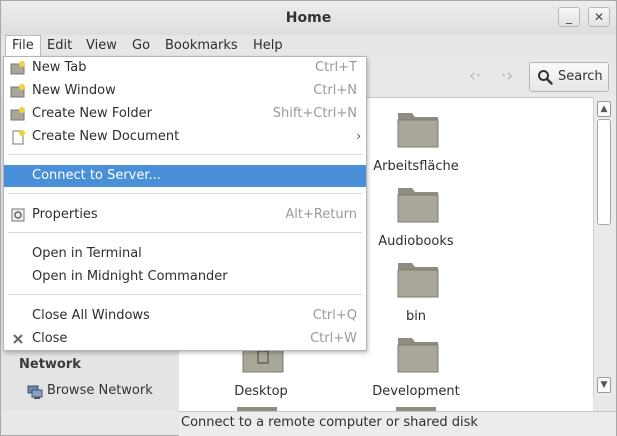 The width and height of the screenshot is (617, 436). Describe the element at coordinates (23, 46) in the screenshot. I see `menu-file: File` at that location.